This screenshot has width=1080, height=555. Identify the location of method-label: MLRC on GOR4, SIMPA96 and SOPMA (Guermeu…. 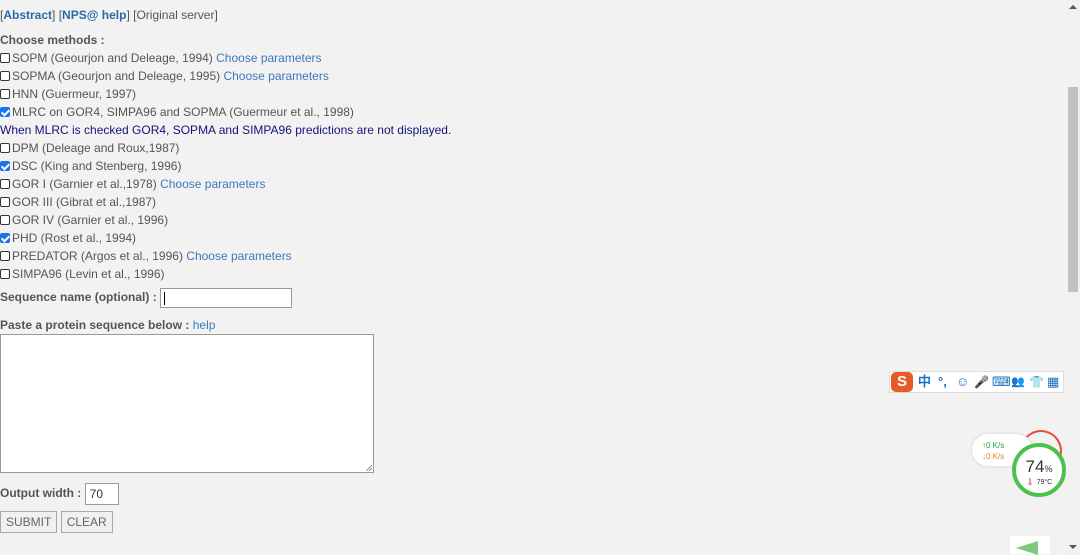
(183, 112).